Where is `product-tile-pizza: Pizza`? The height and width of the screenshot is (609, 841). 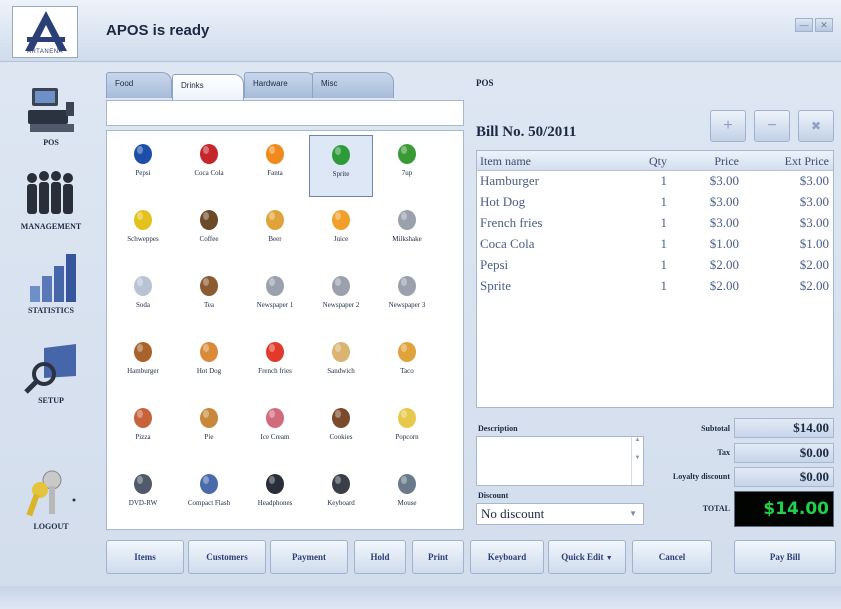 product-tile-pizza: Pizza is located at coordinates (143, 430).